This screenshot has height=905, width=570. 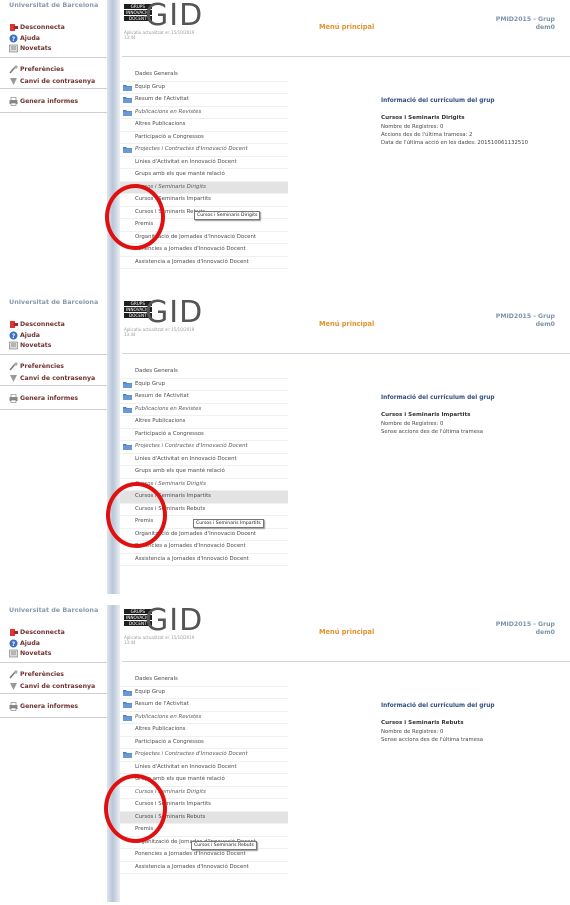 What do you see at coordinates (42, 69) in the screenshot?
I see `sidebar-item-label: Preferències` at bounding box center [42, 69].